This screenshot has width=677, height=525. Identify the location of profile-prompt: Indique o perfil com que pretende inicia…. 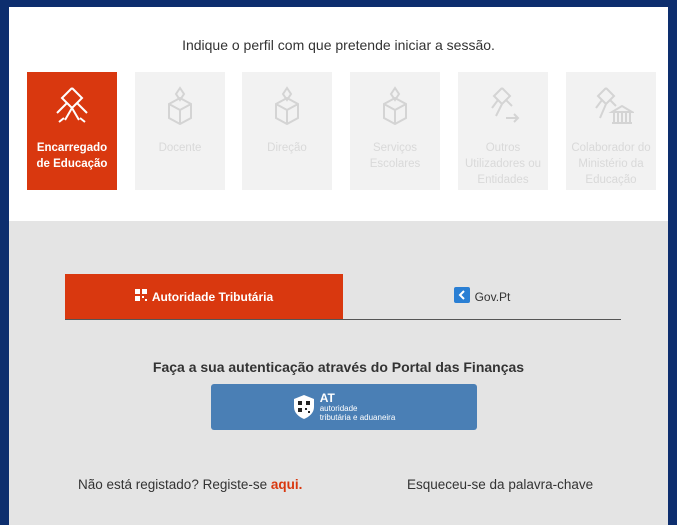
(338, 45).